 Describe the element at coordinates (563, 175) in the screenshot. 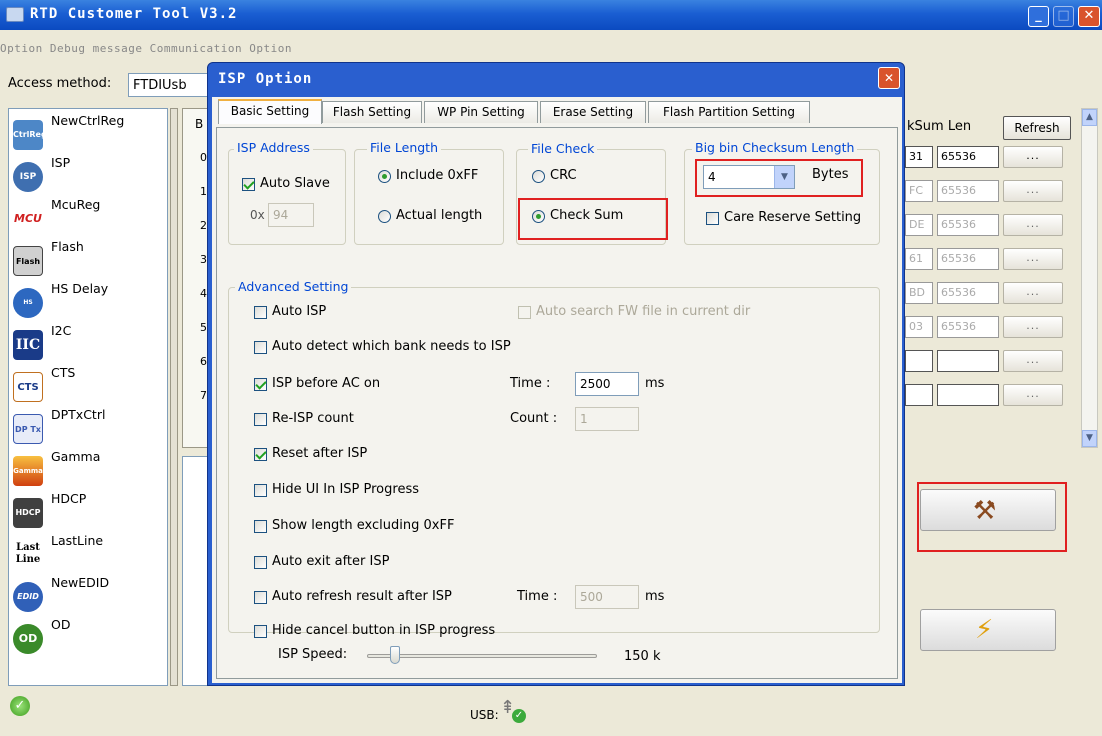

I see `crc-label: CRC` at that location.